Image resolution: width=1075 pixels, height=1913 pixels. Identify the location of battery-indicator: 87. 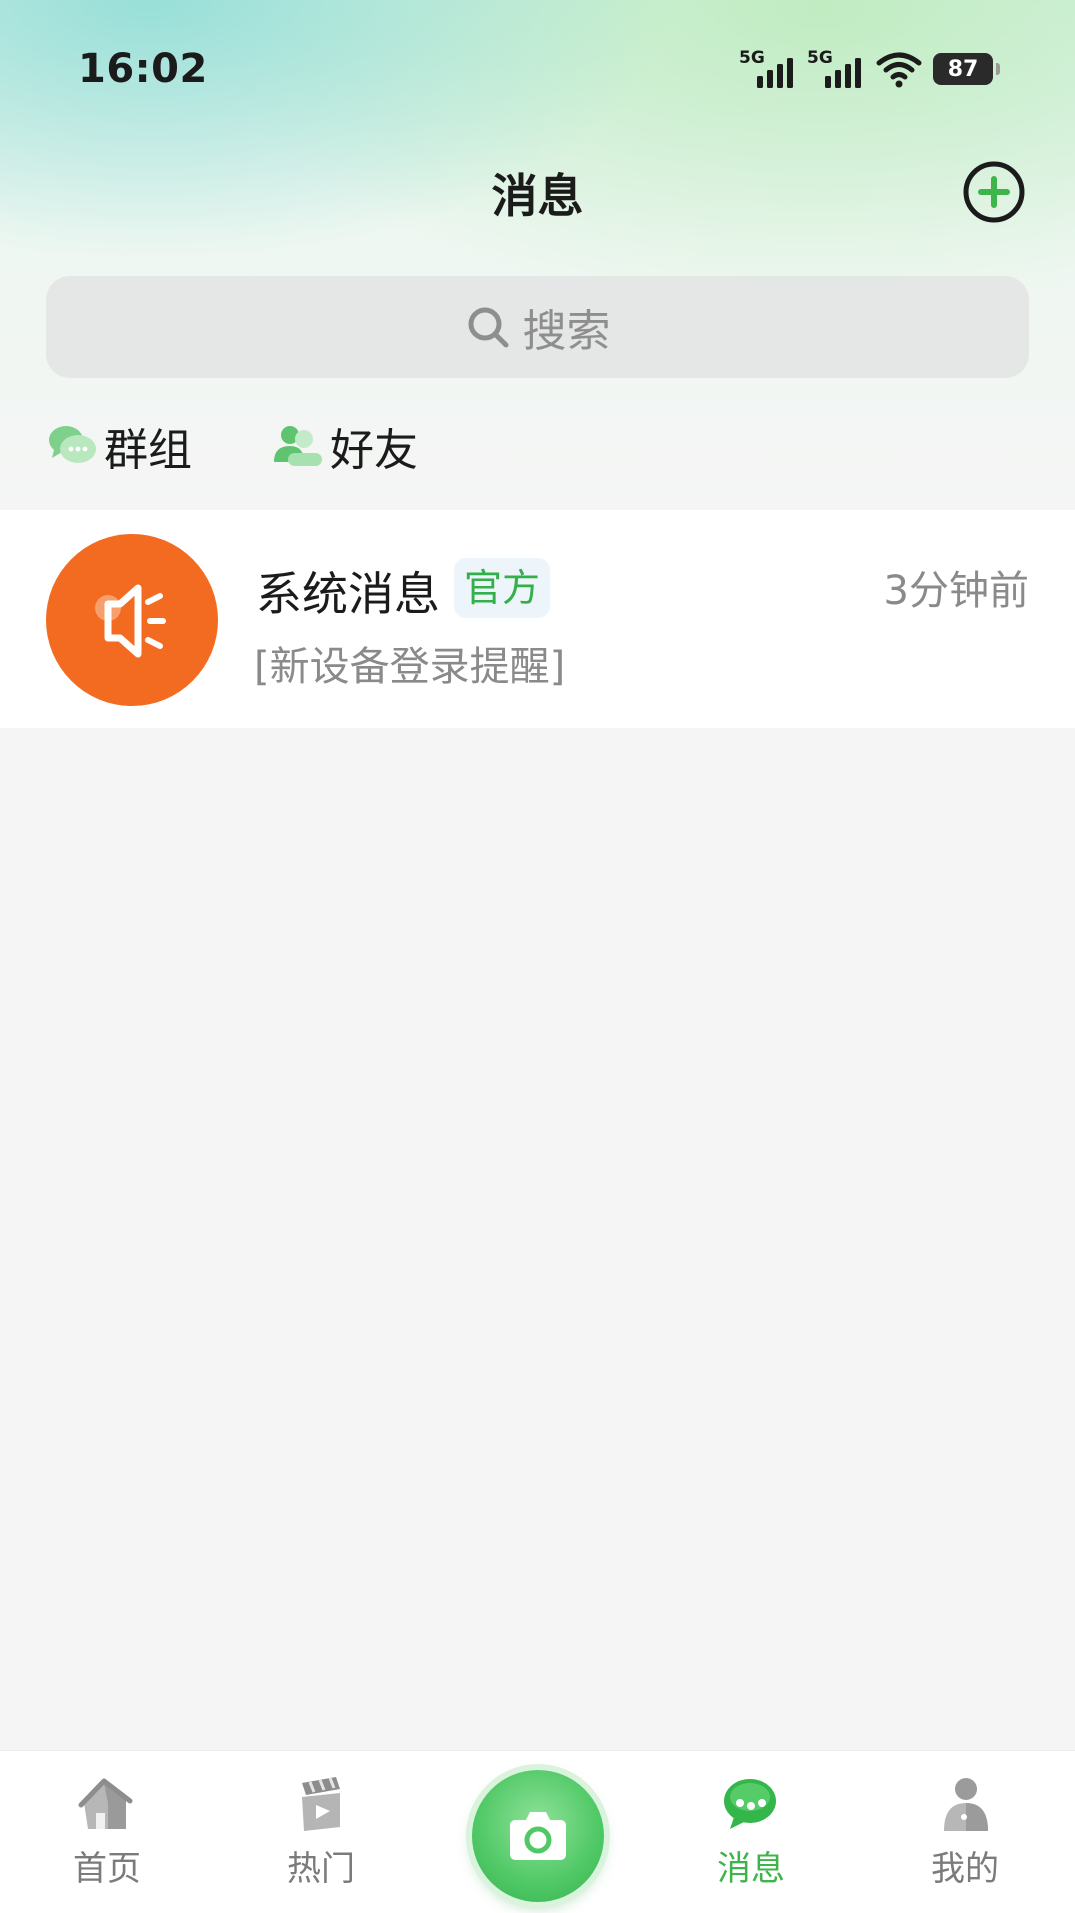
(966, 69).